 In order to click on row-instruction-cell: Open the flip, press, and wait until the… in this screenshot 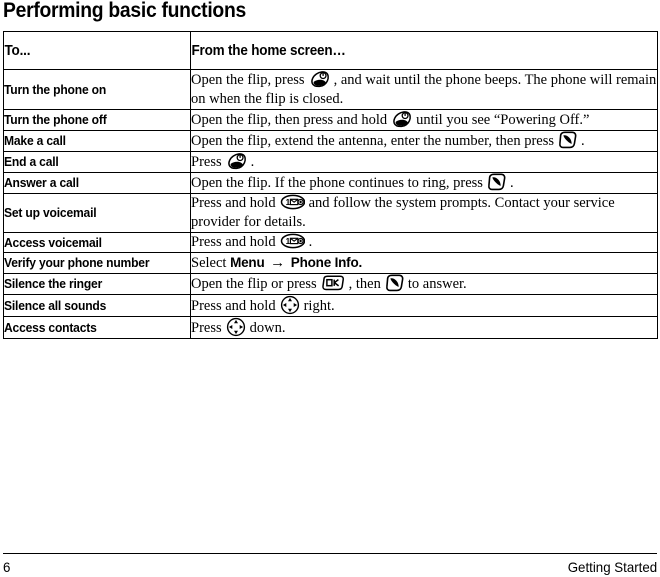, I will do `click(424, 89)`.